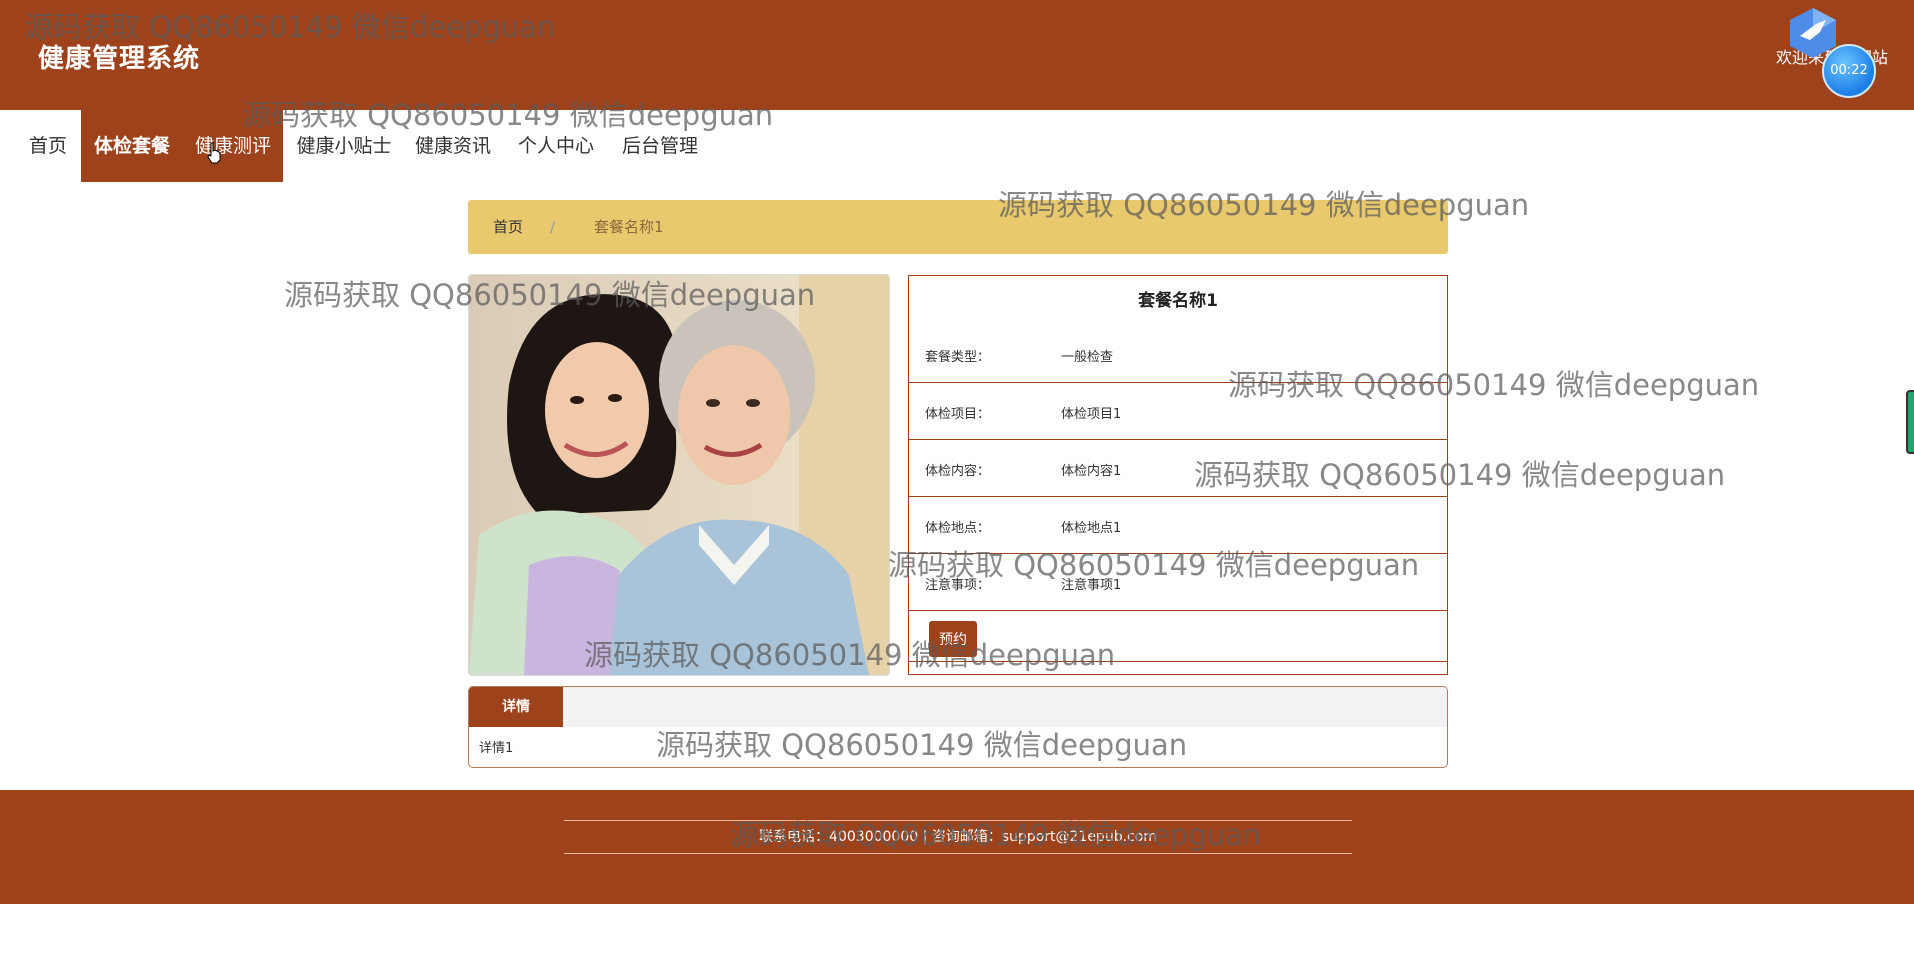  Describe the element at coordinates (1091, 471) in the screenshot. I see `detail-value: 体检内容1` at that location.